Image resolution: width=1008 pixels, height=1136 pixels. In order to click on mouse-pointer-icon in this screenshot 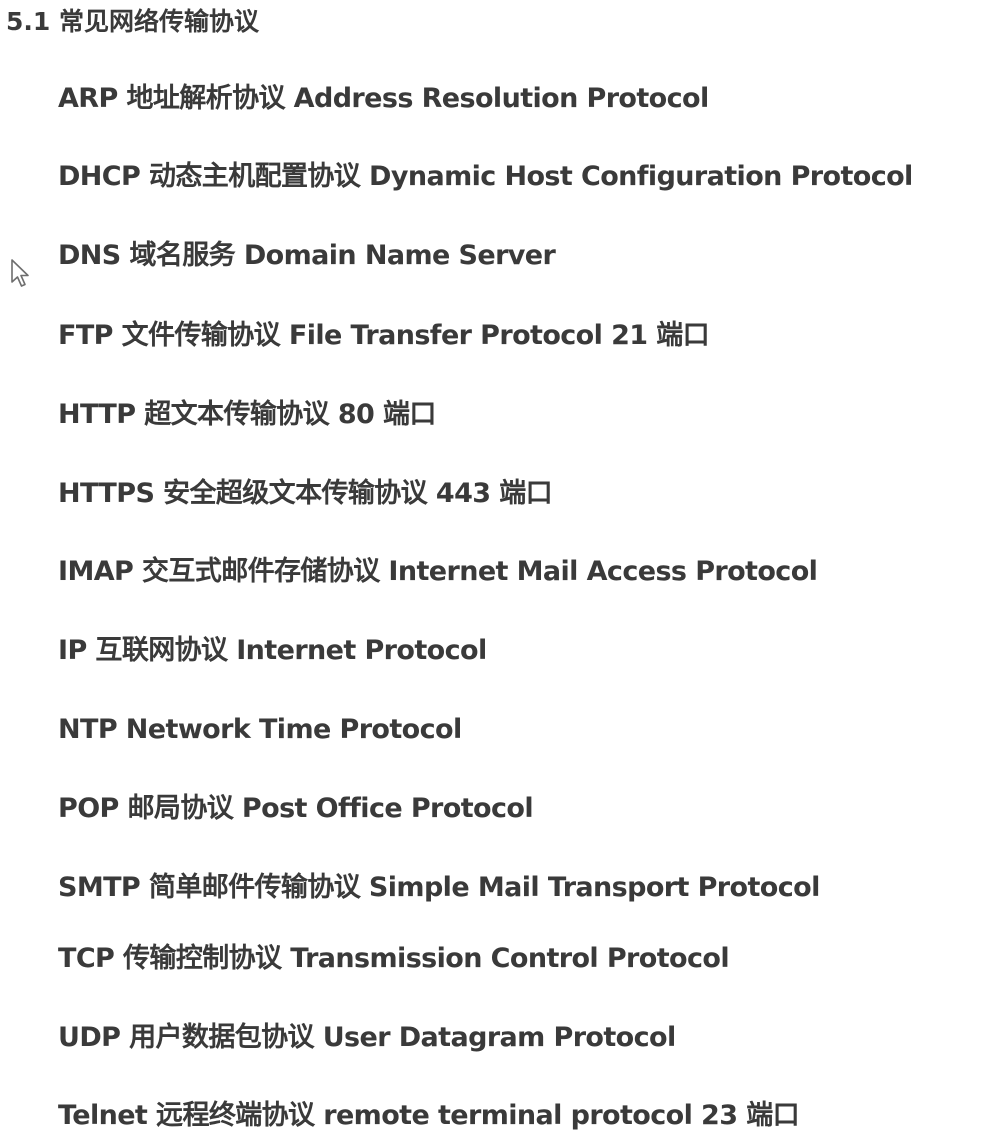, I will do `click(20, 273)`.